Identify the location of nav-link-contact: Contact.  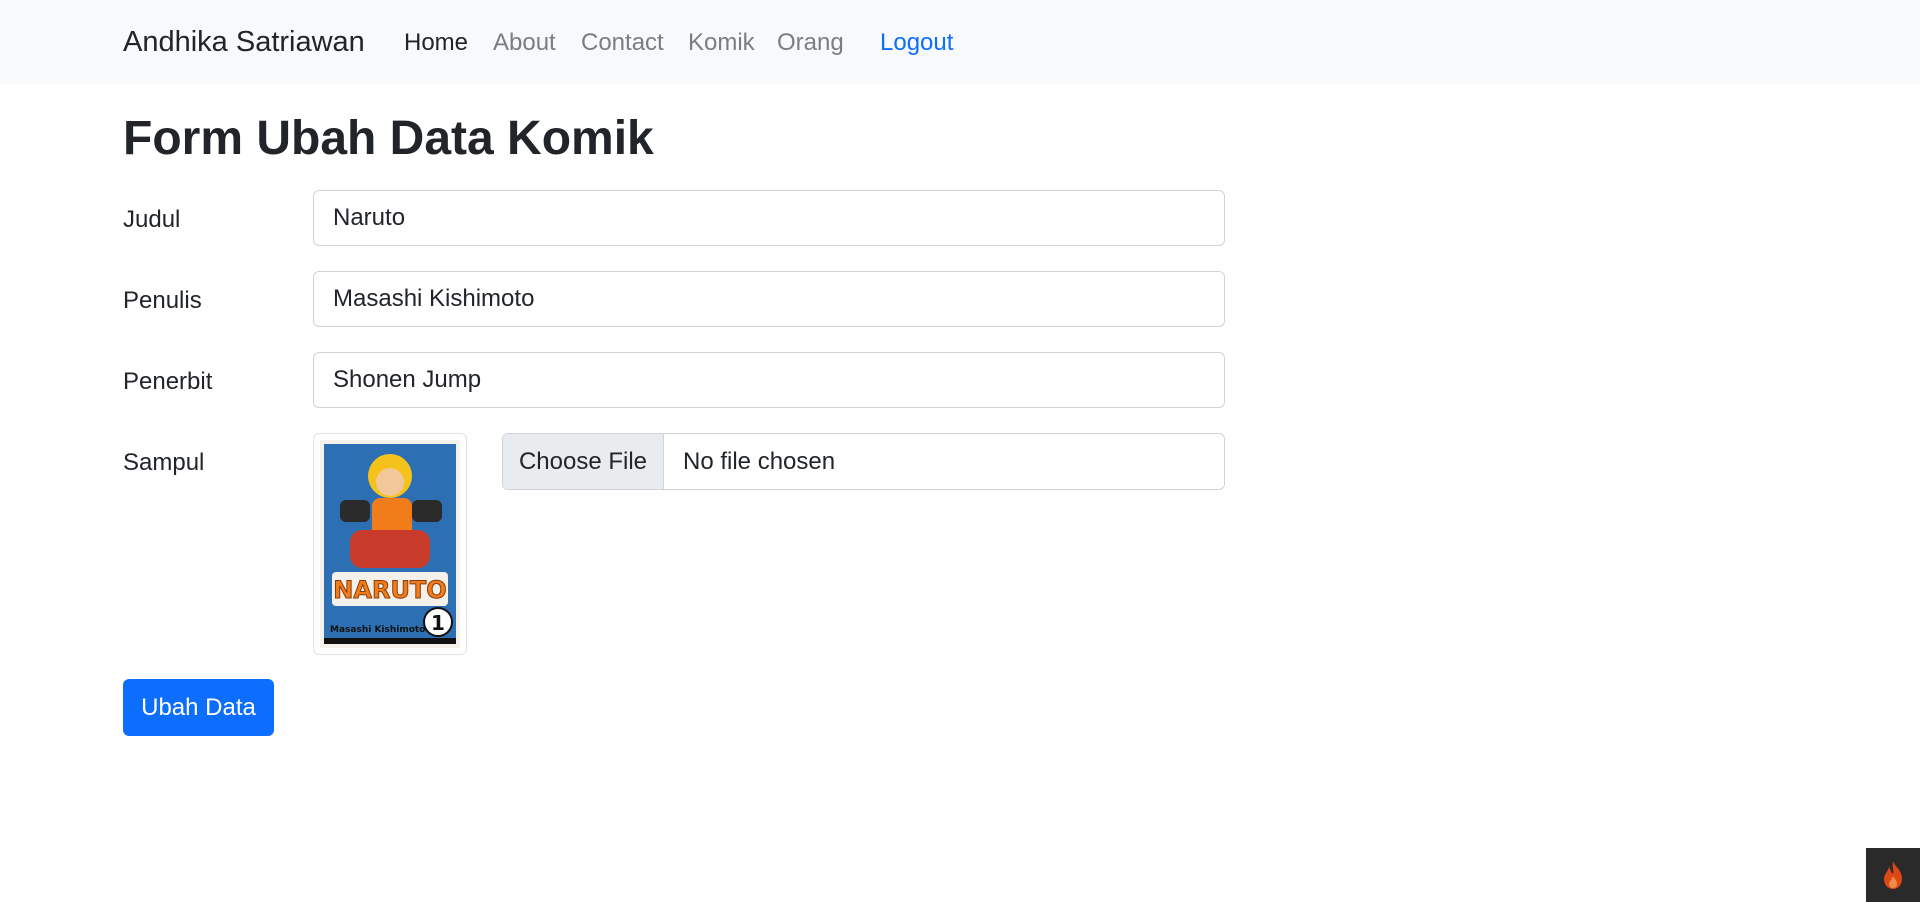
(622, 43).